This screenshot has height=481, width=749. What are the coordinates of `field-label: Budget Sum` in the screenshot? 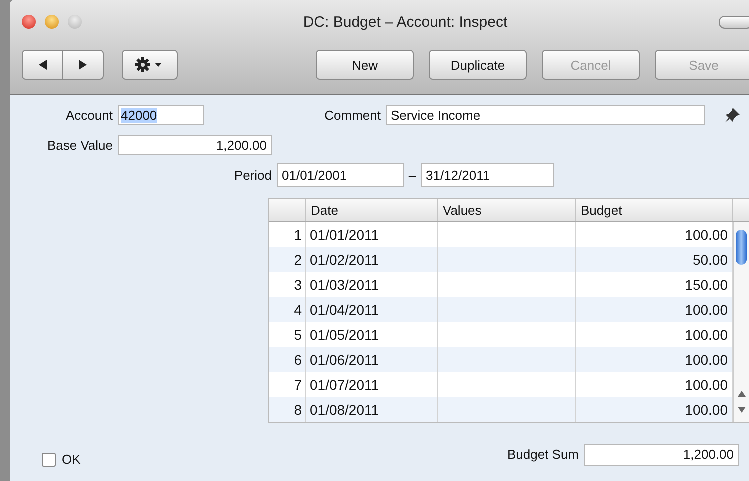 It's located at (543, 454).